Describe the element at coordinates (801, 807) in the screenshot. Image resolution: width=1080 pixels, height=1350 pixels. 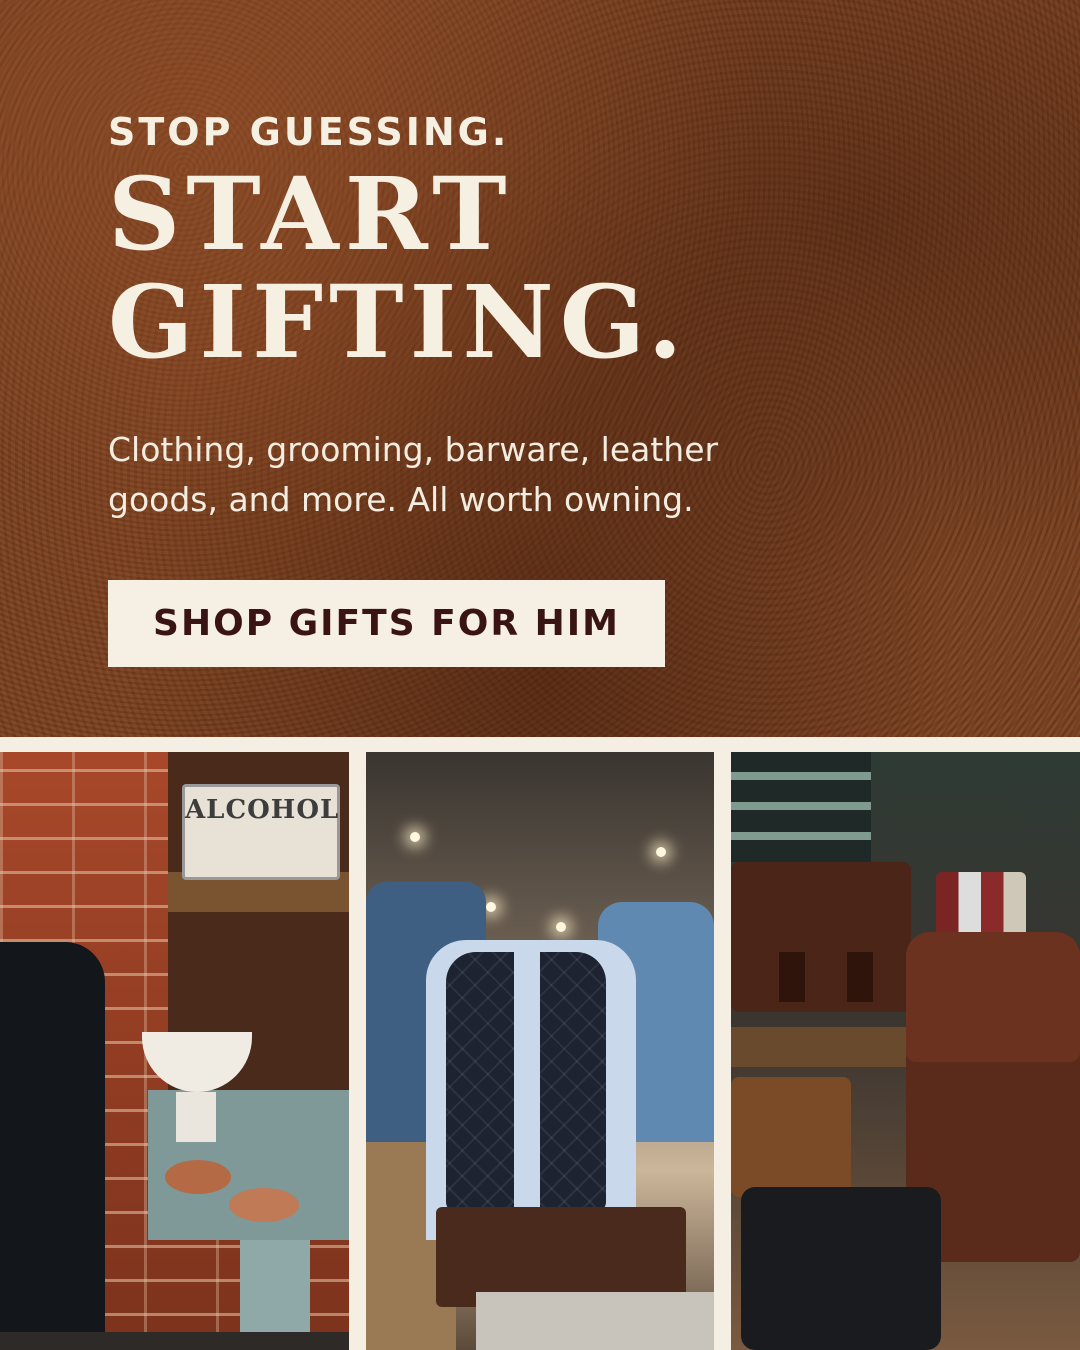
I see `flannel-shirt` at that location.